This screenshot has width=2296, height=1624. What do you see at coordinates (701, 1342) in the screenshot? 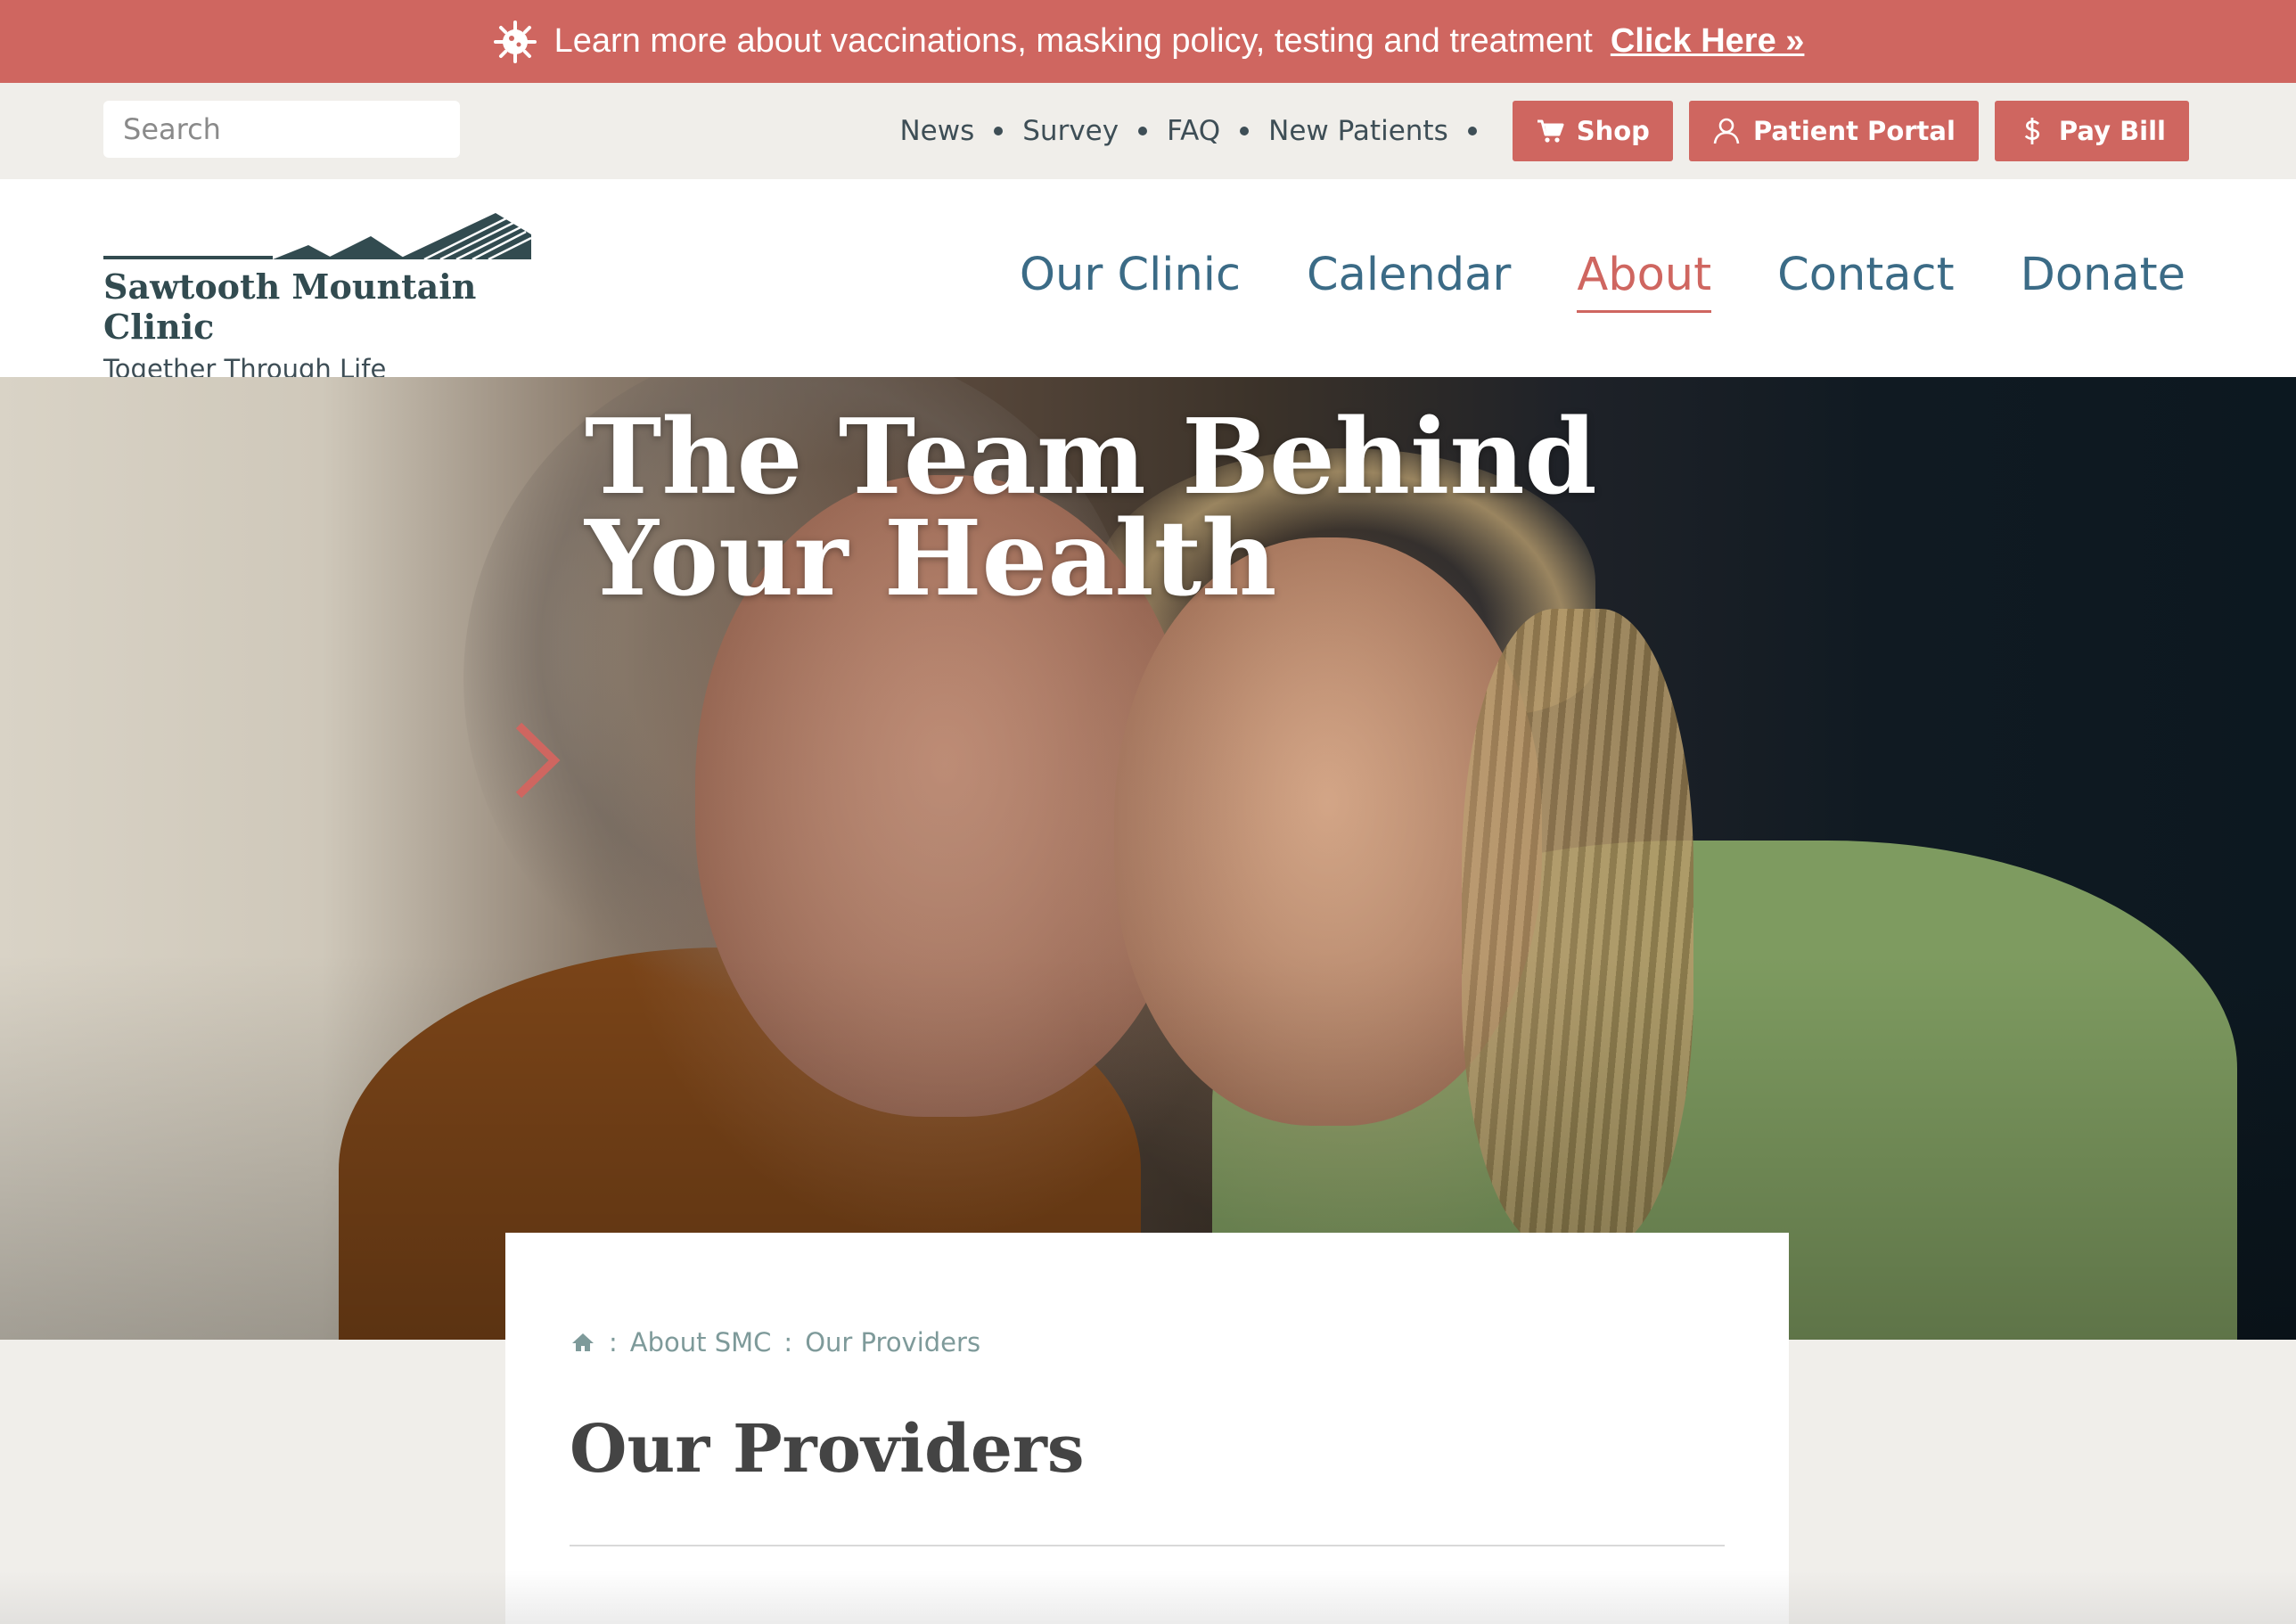
I see `breadcrumb-about-smc: About SMC` at bounding box center [701, 1342].